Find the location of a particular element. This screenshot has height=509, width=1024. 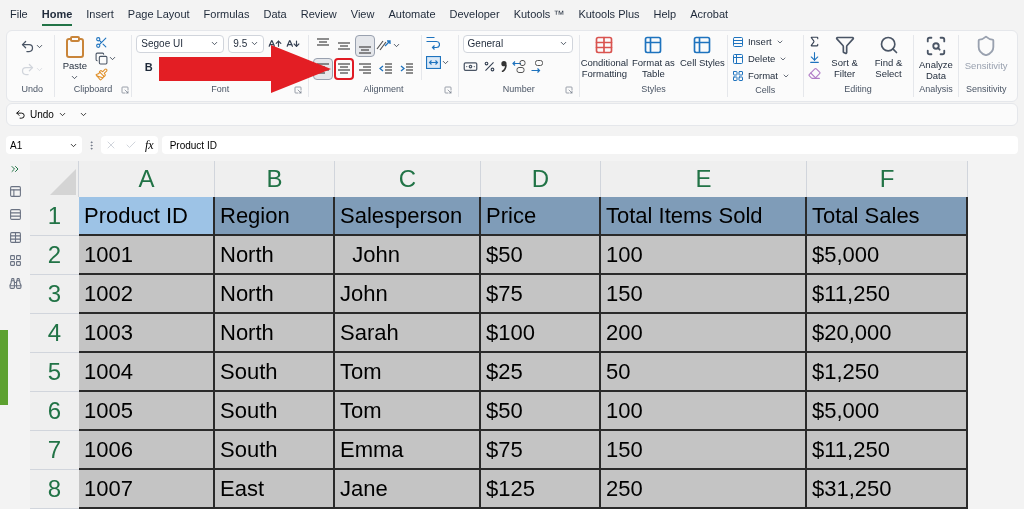

paste-button: Paste is located at coordinates (75, 58).